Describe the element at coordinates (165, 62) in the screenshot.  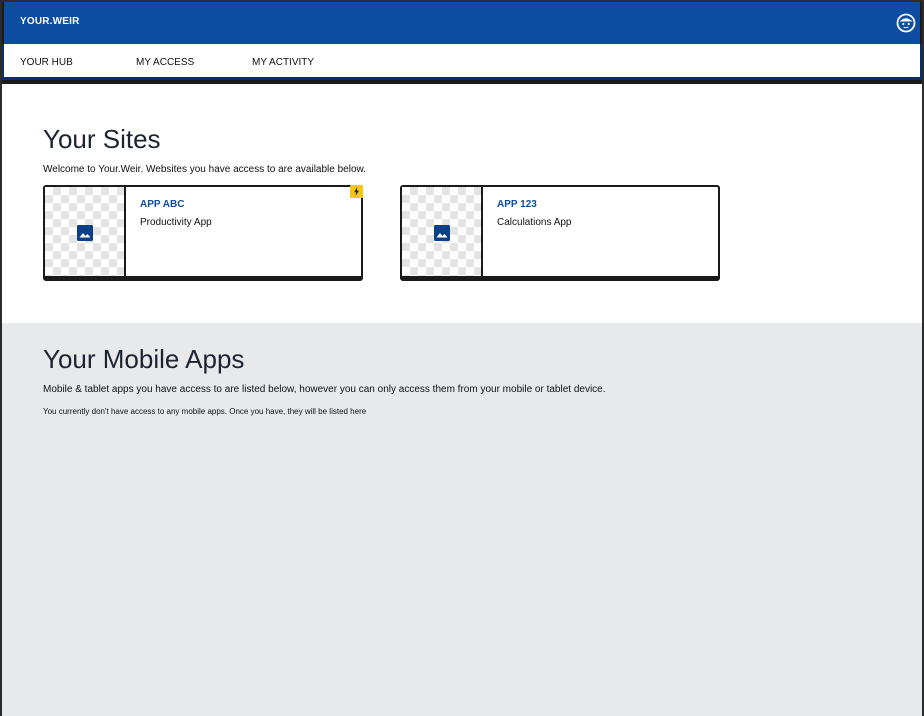
I see `nav-my-access: MY ACCESS` at that location.